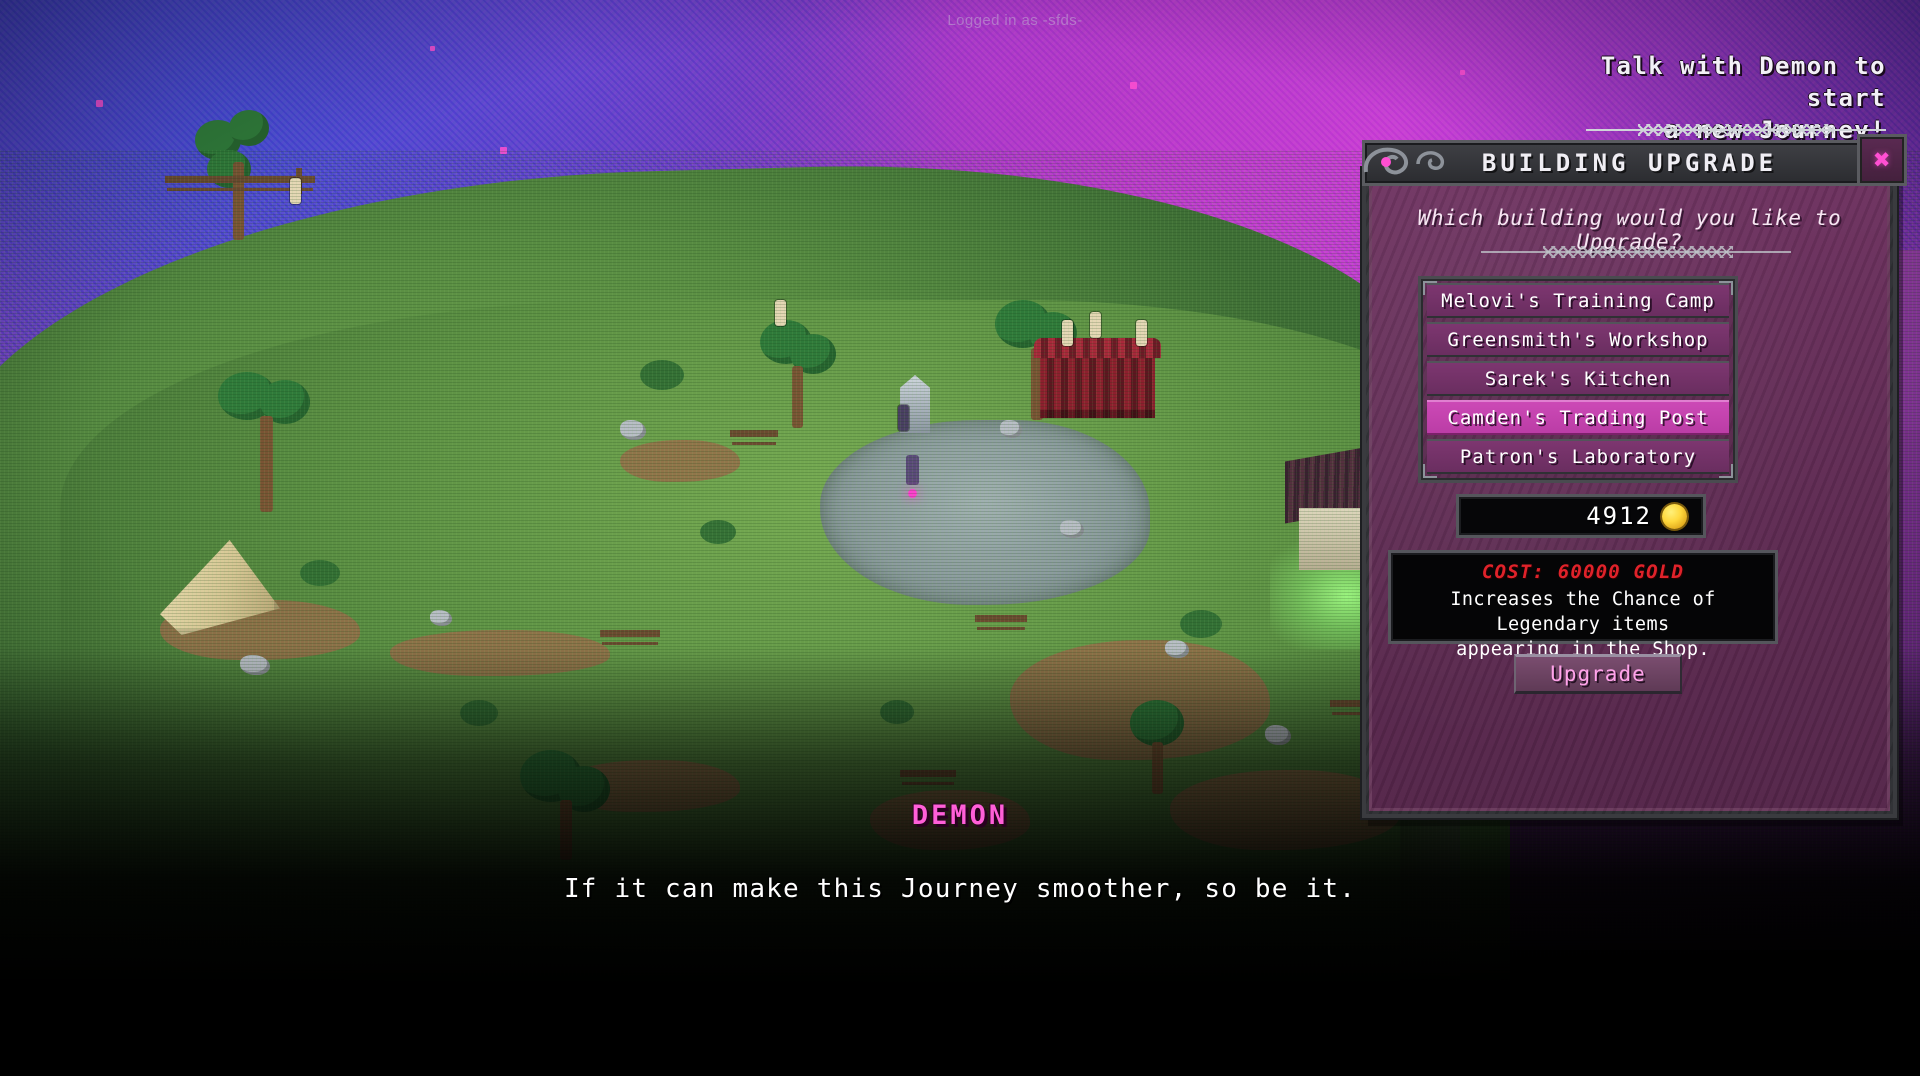  Describe the element at coordinates (985, 512) in the screenshot. I see `stone-plaza` at that location.